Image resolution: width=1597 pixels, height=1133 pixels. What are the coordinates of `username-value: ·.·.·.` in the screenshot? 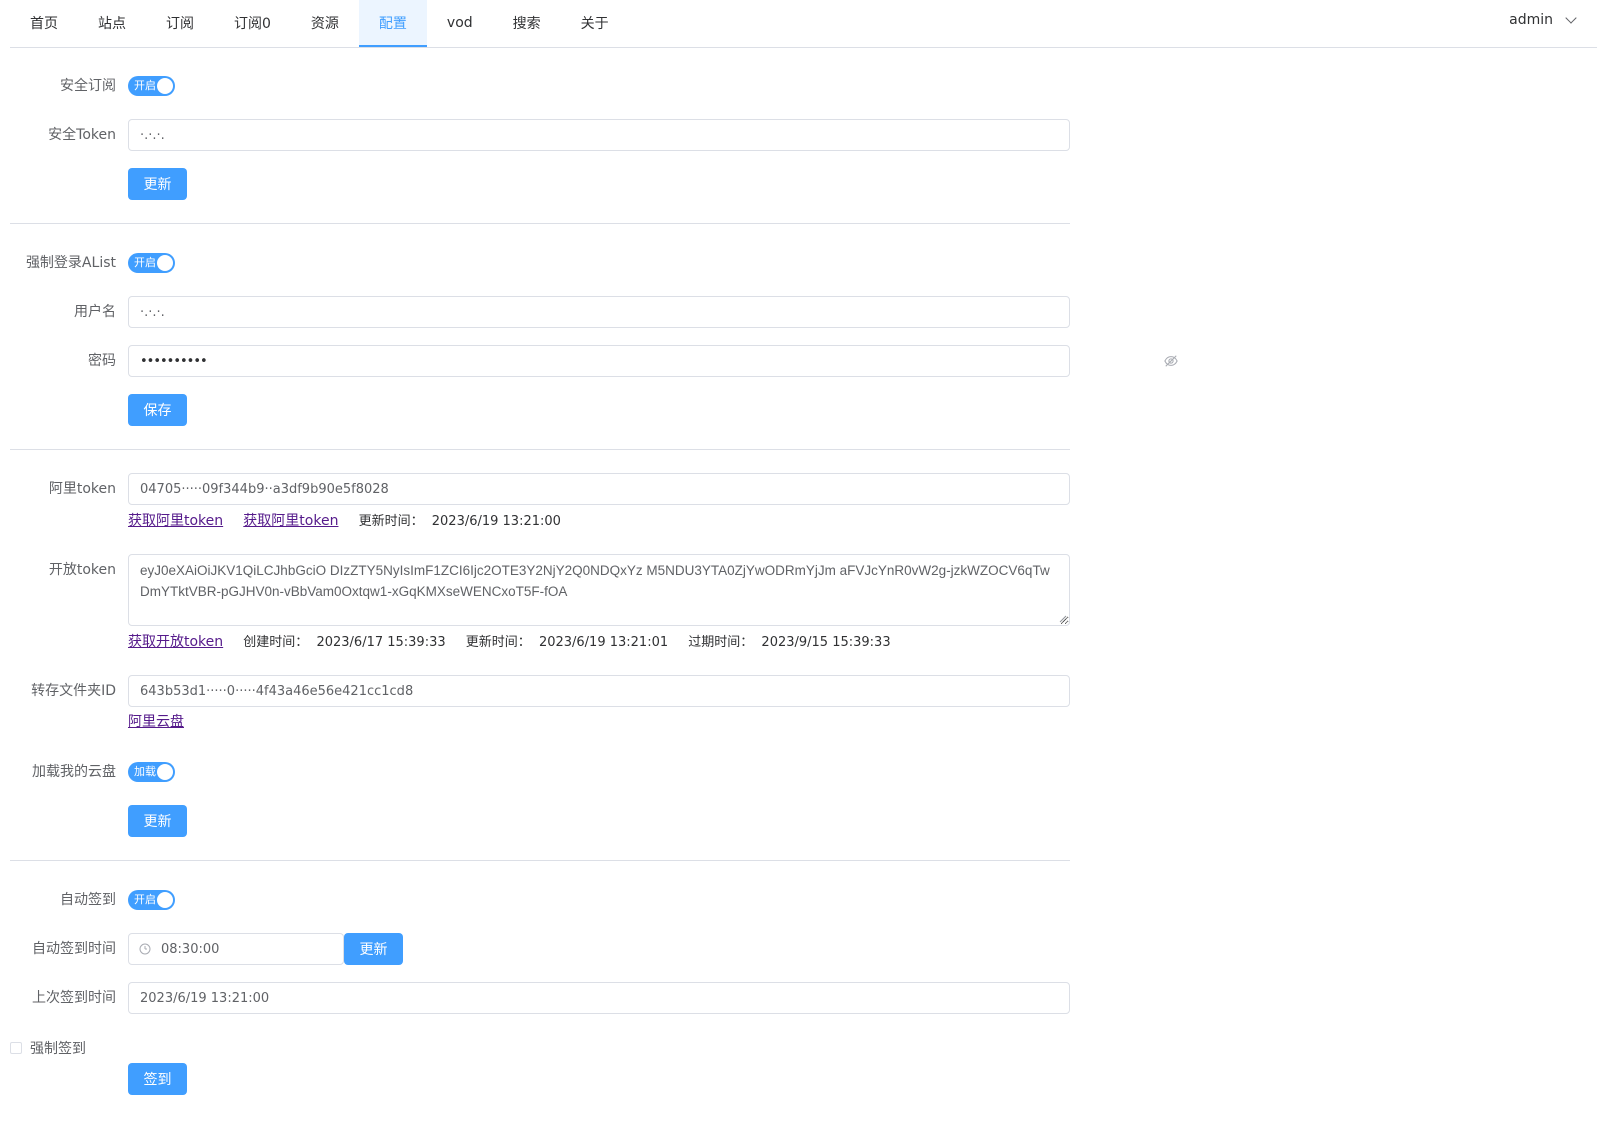 It's located at (152, 312).